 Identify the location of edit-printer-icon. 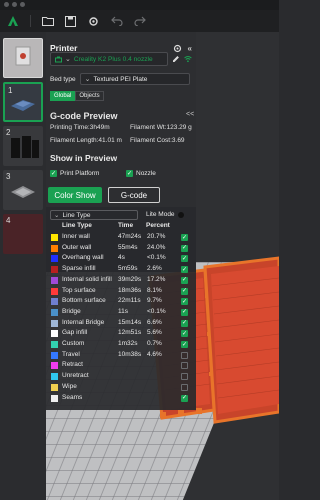
(176, 59).